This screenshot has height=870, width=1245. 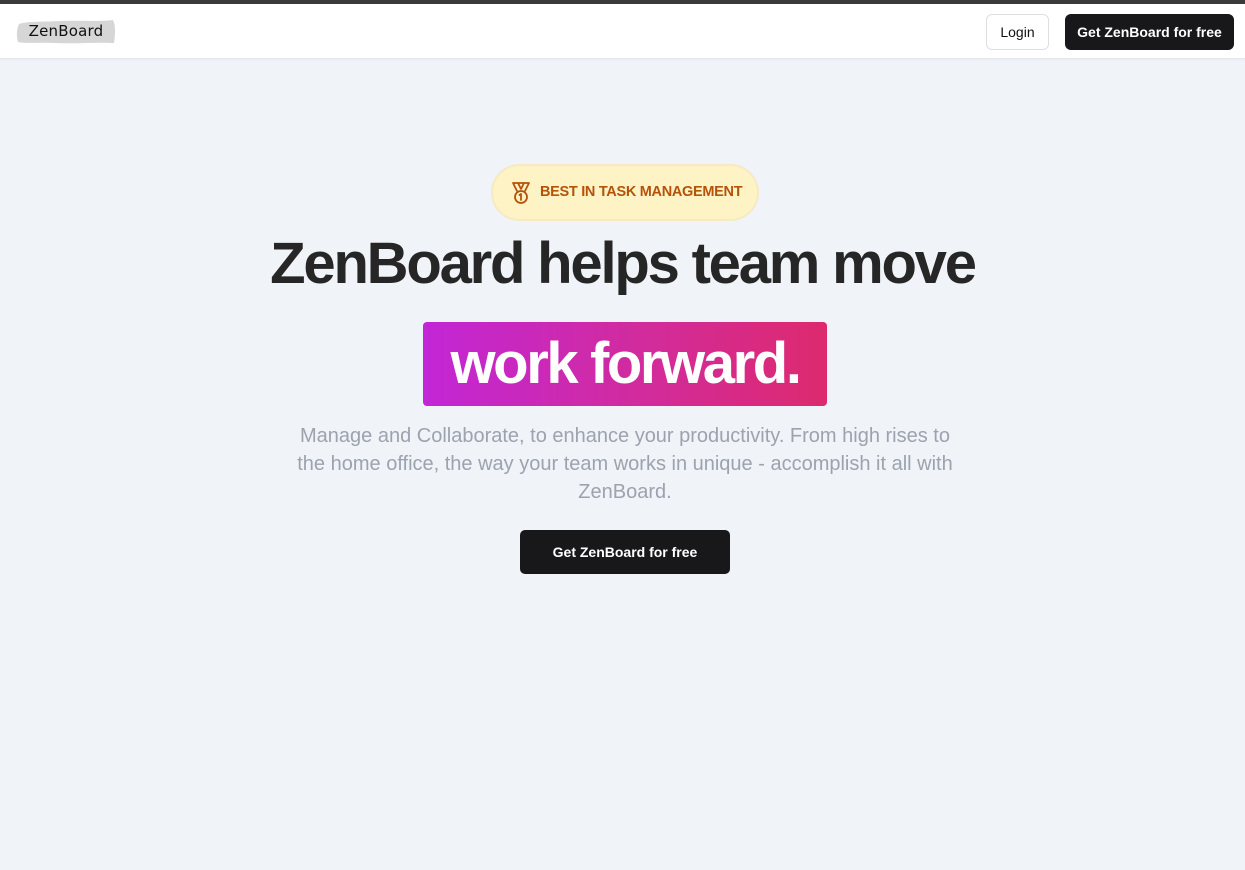 I want to click on medal-icon, so click(x=521, y=195).